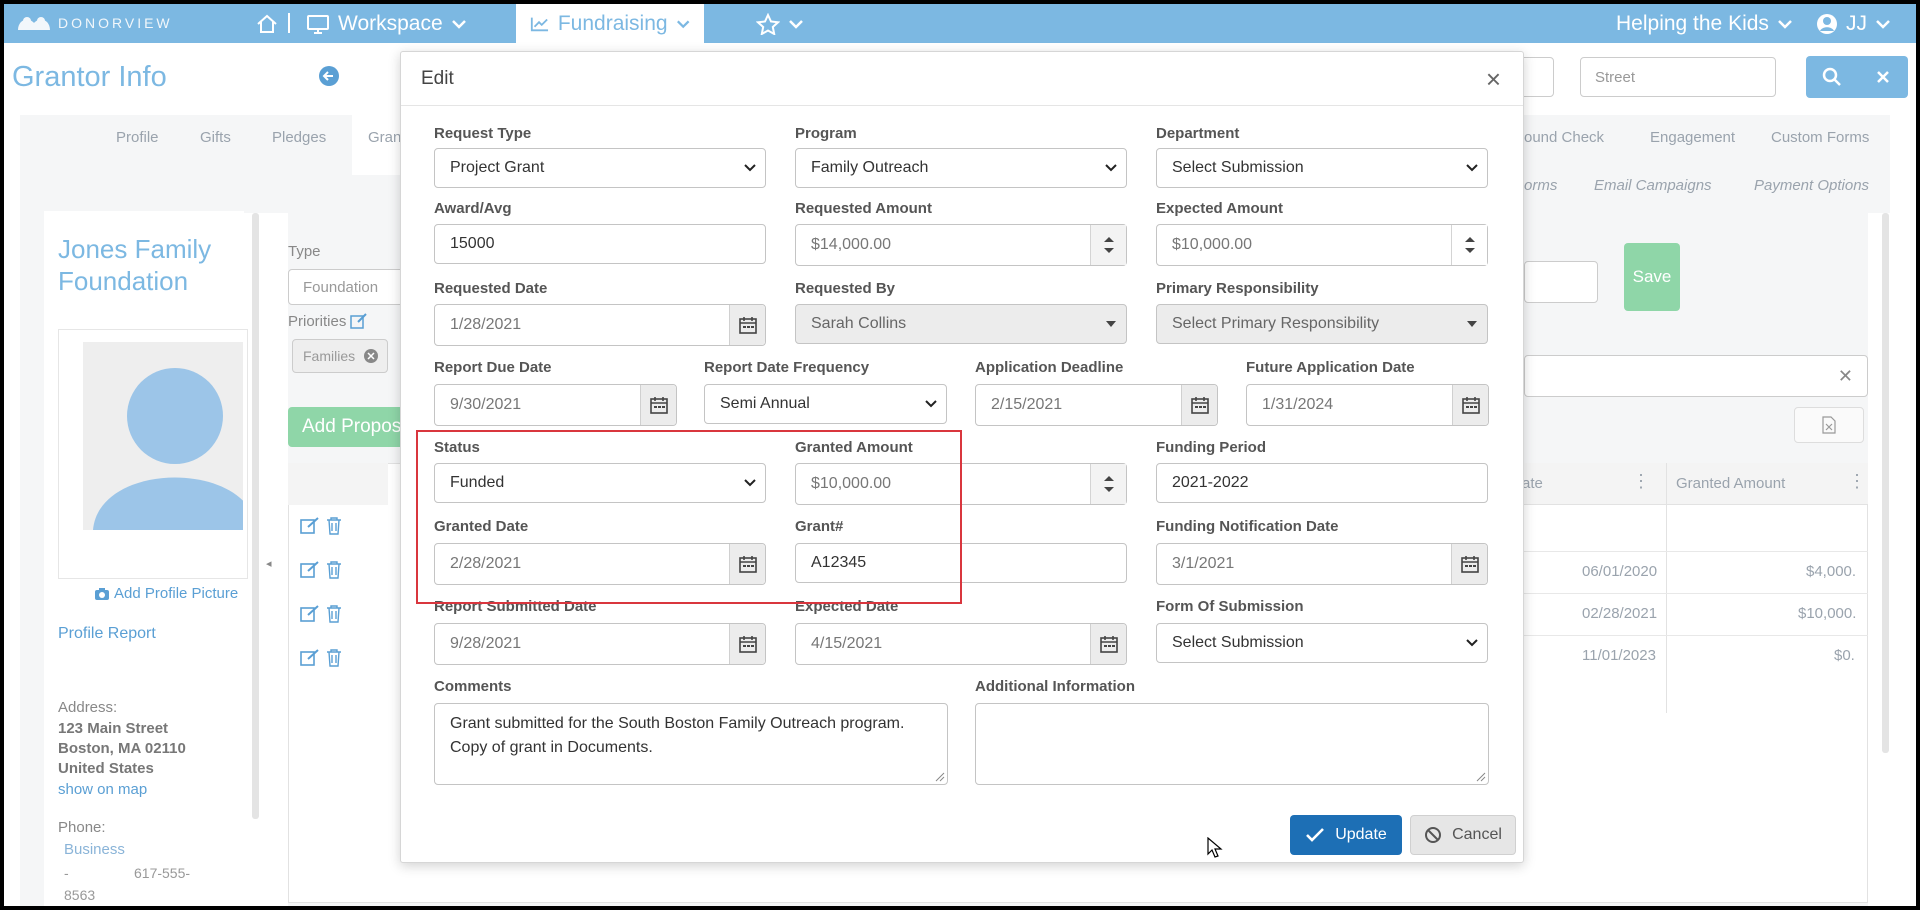 The image size is (1920, 910). What do you see at coordinates (437, 78) in the screenshot?
I see `dialog-title: Edit` at bounding box center [437, 78].